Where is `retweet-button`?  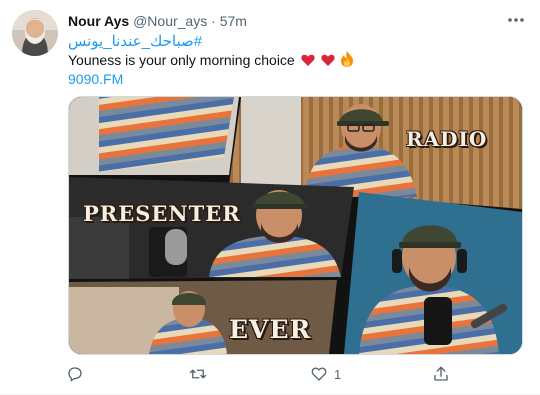 retweet-button is located at coordinates (201, 374).